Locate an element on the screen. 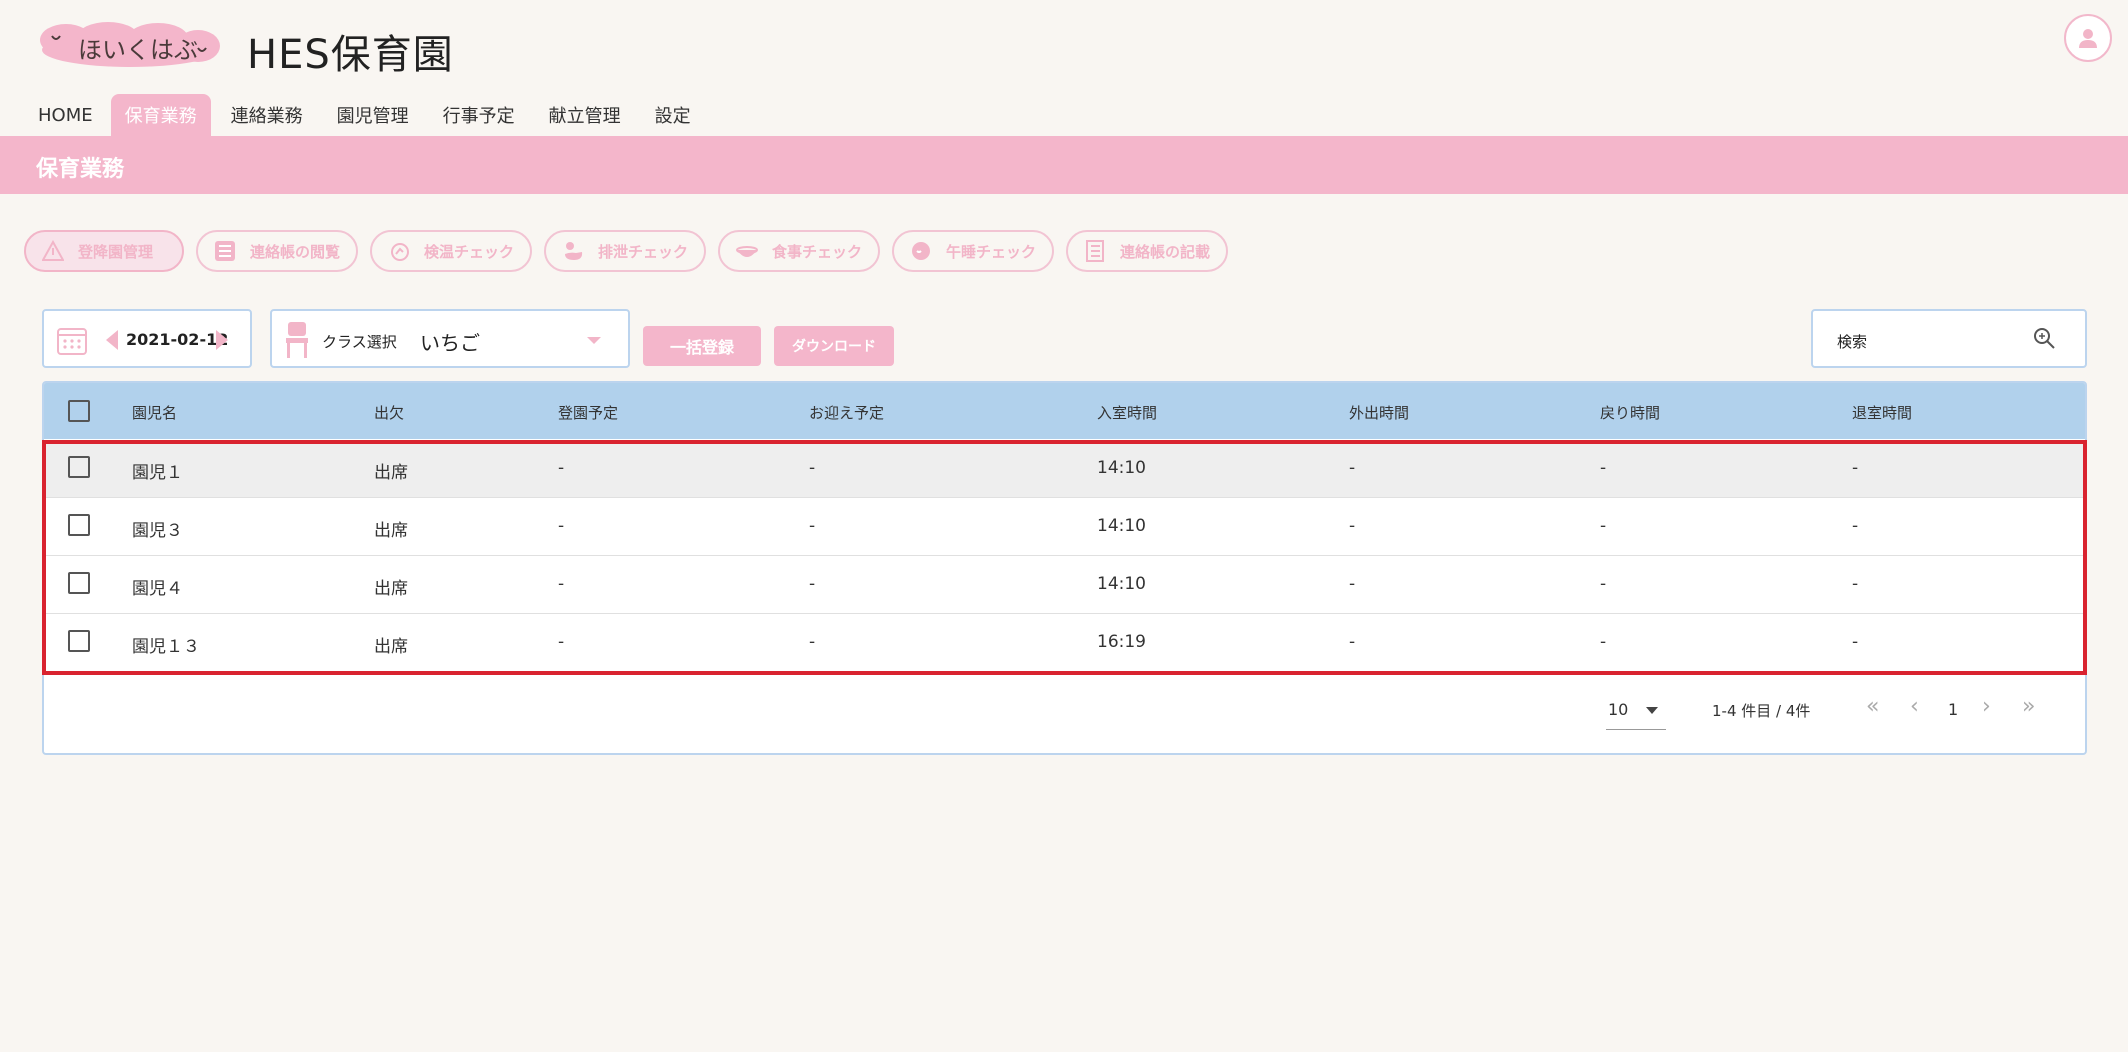 Image resolution: width=2128 pixels, height=1052 pixels. section-title: 保育業務 is located at coordinates (80, 169).